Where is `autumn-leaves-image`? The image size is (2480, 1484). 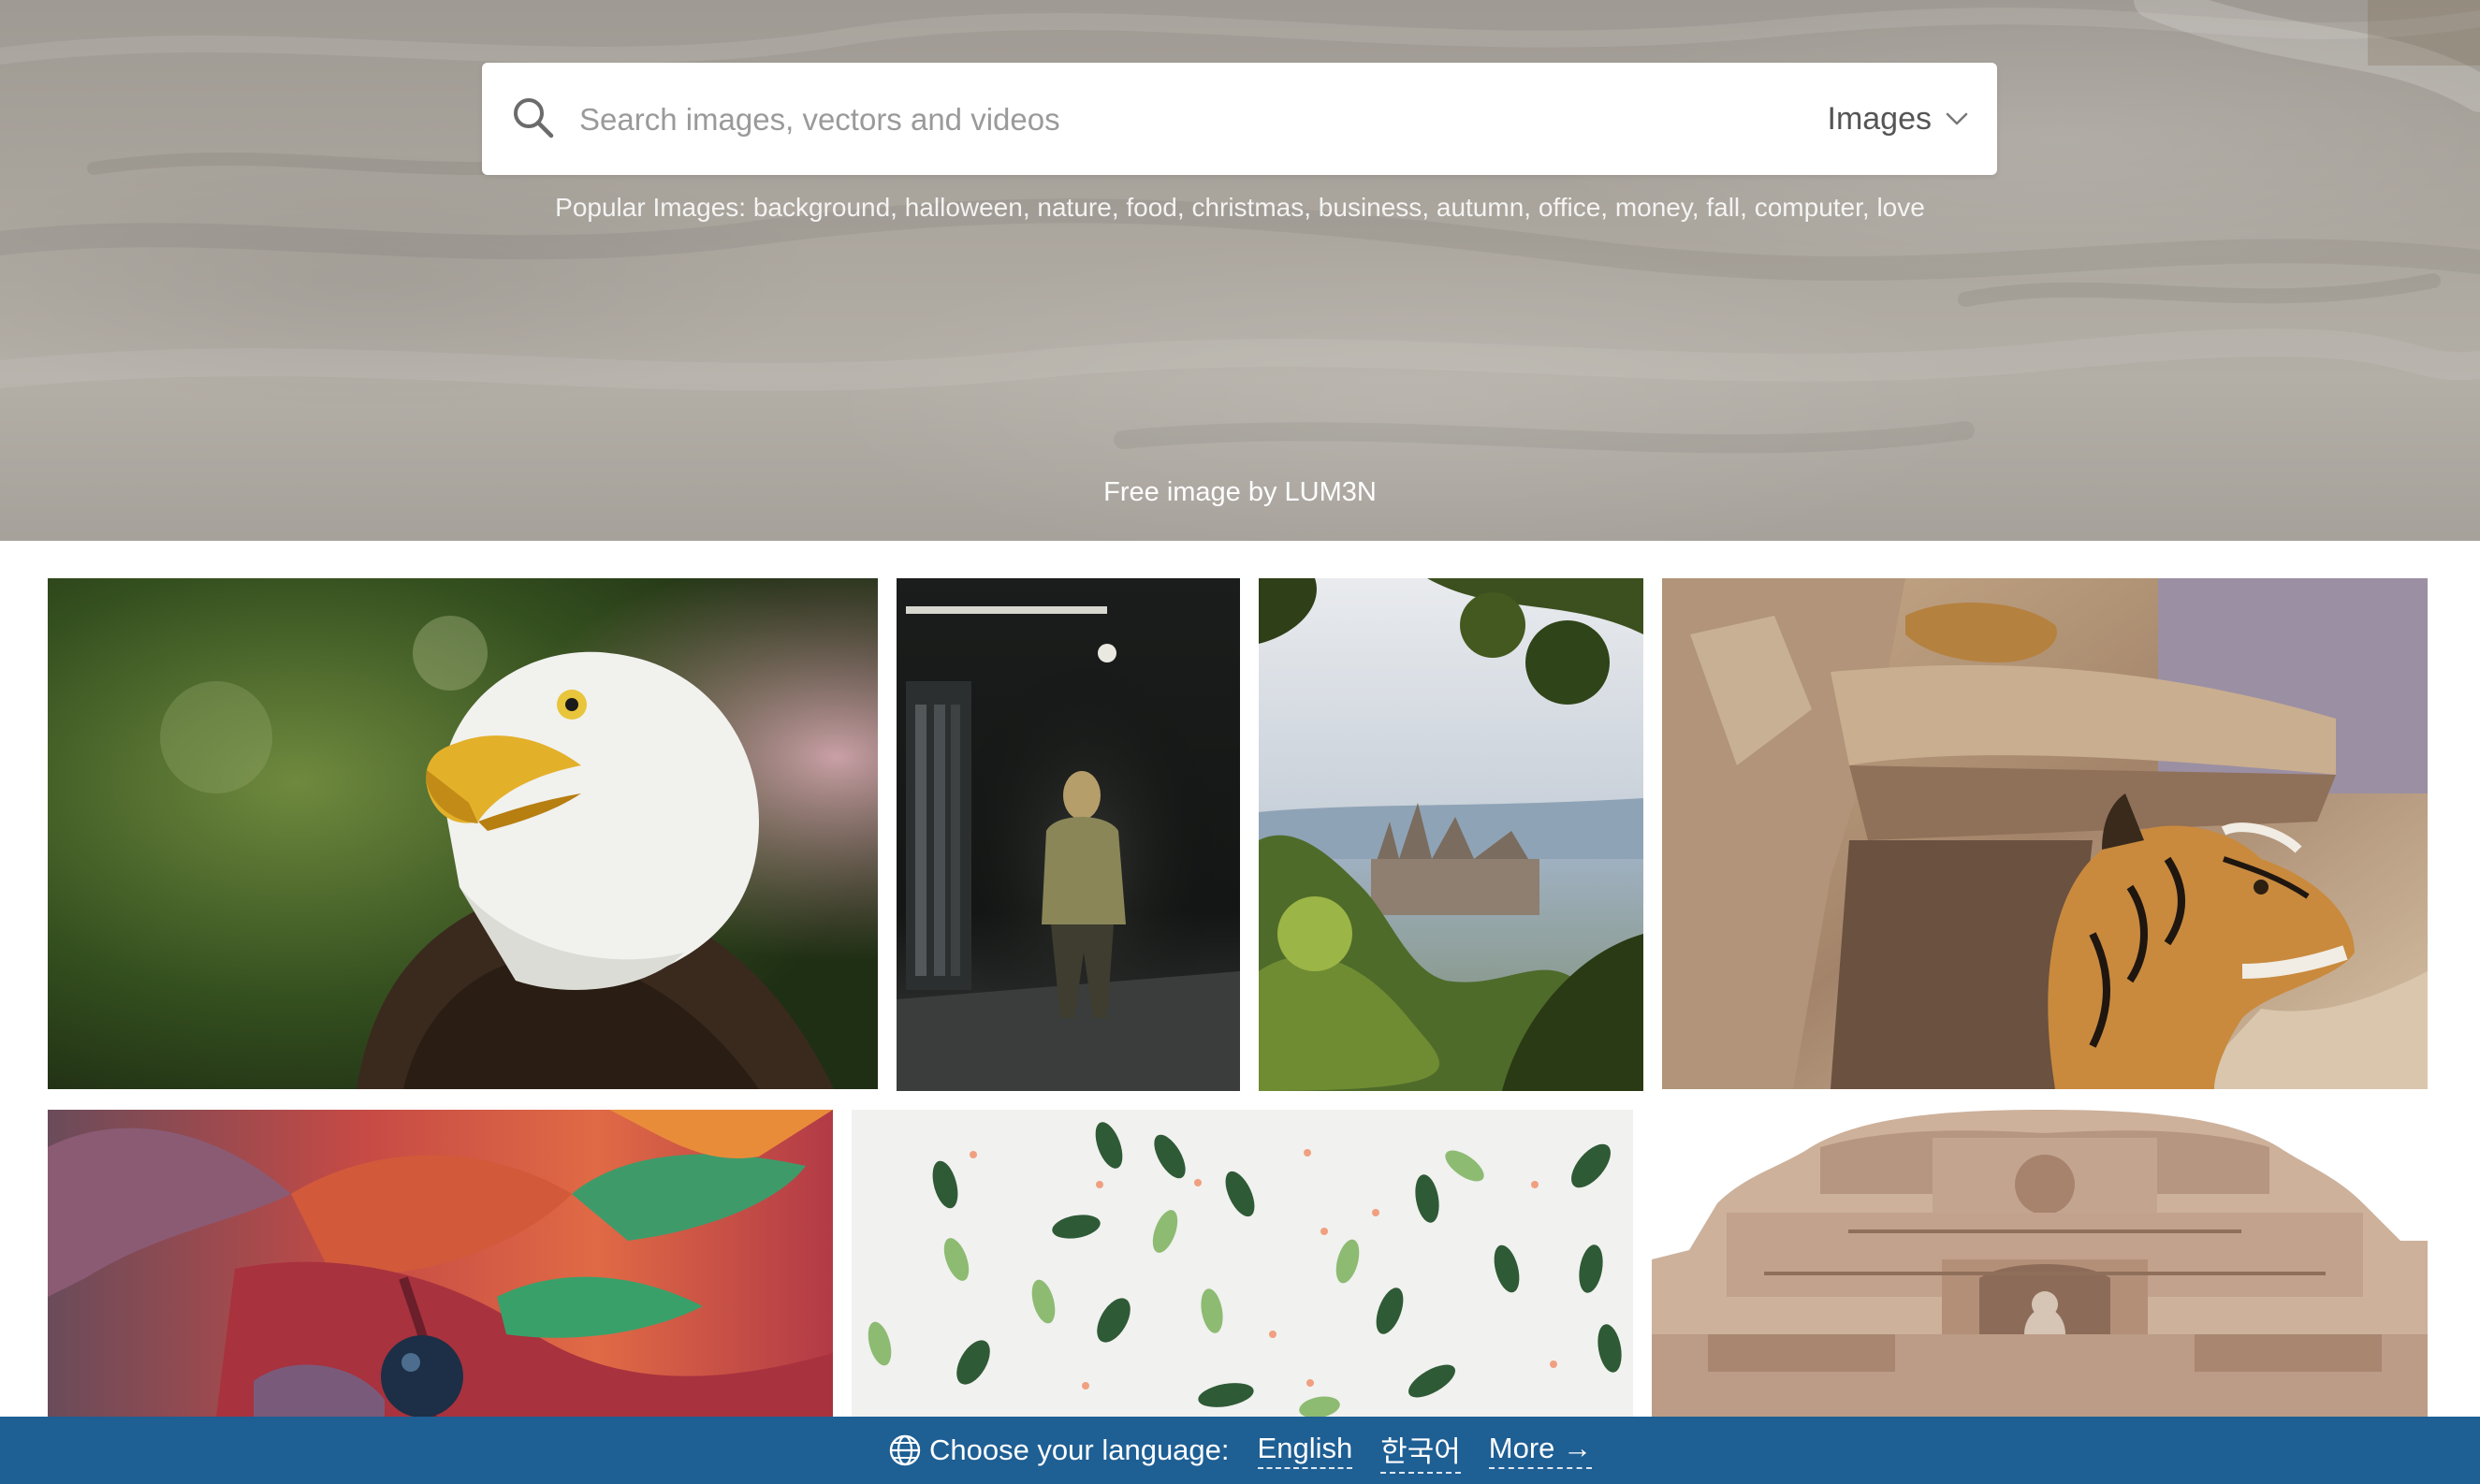 autumn-leaves-image is located at coordinates (441, 1263).